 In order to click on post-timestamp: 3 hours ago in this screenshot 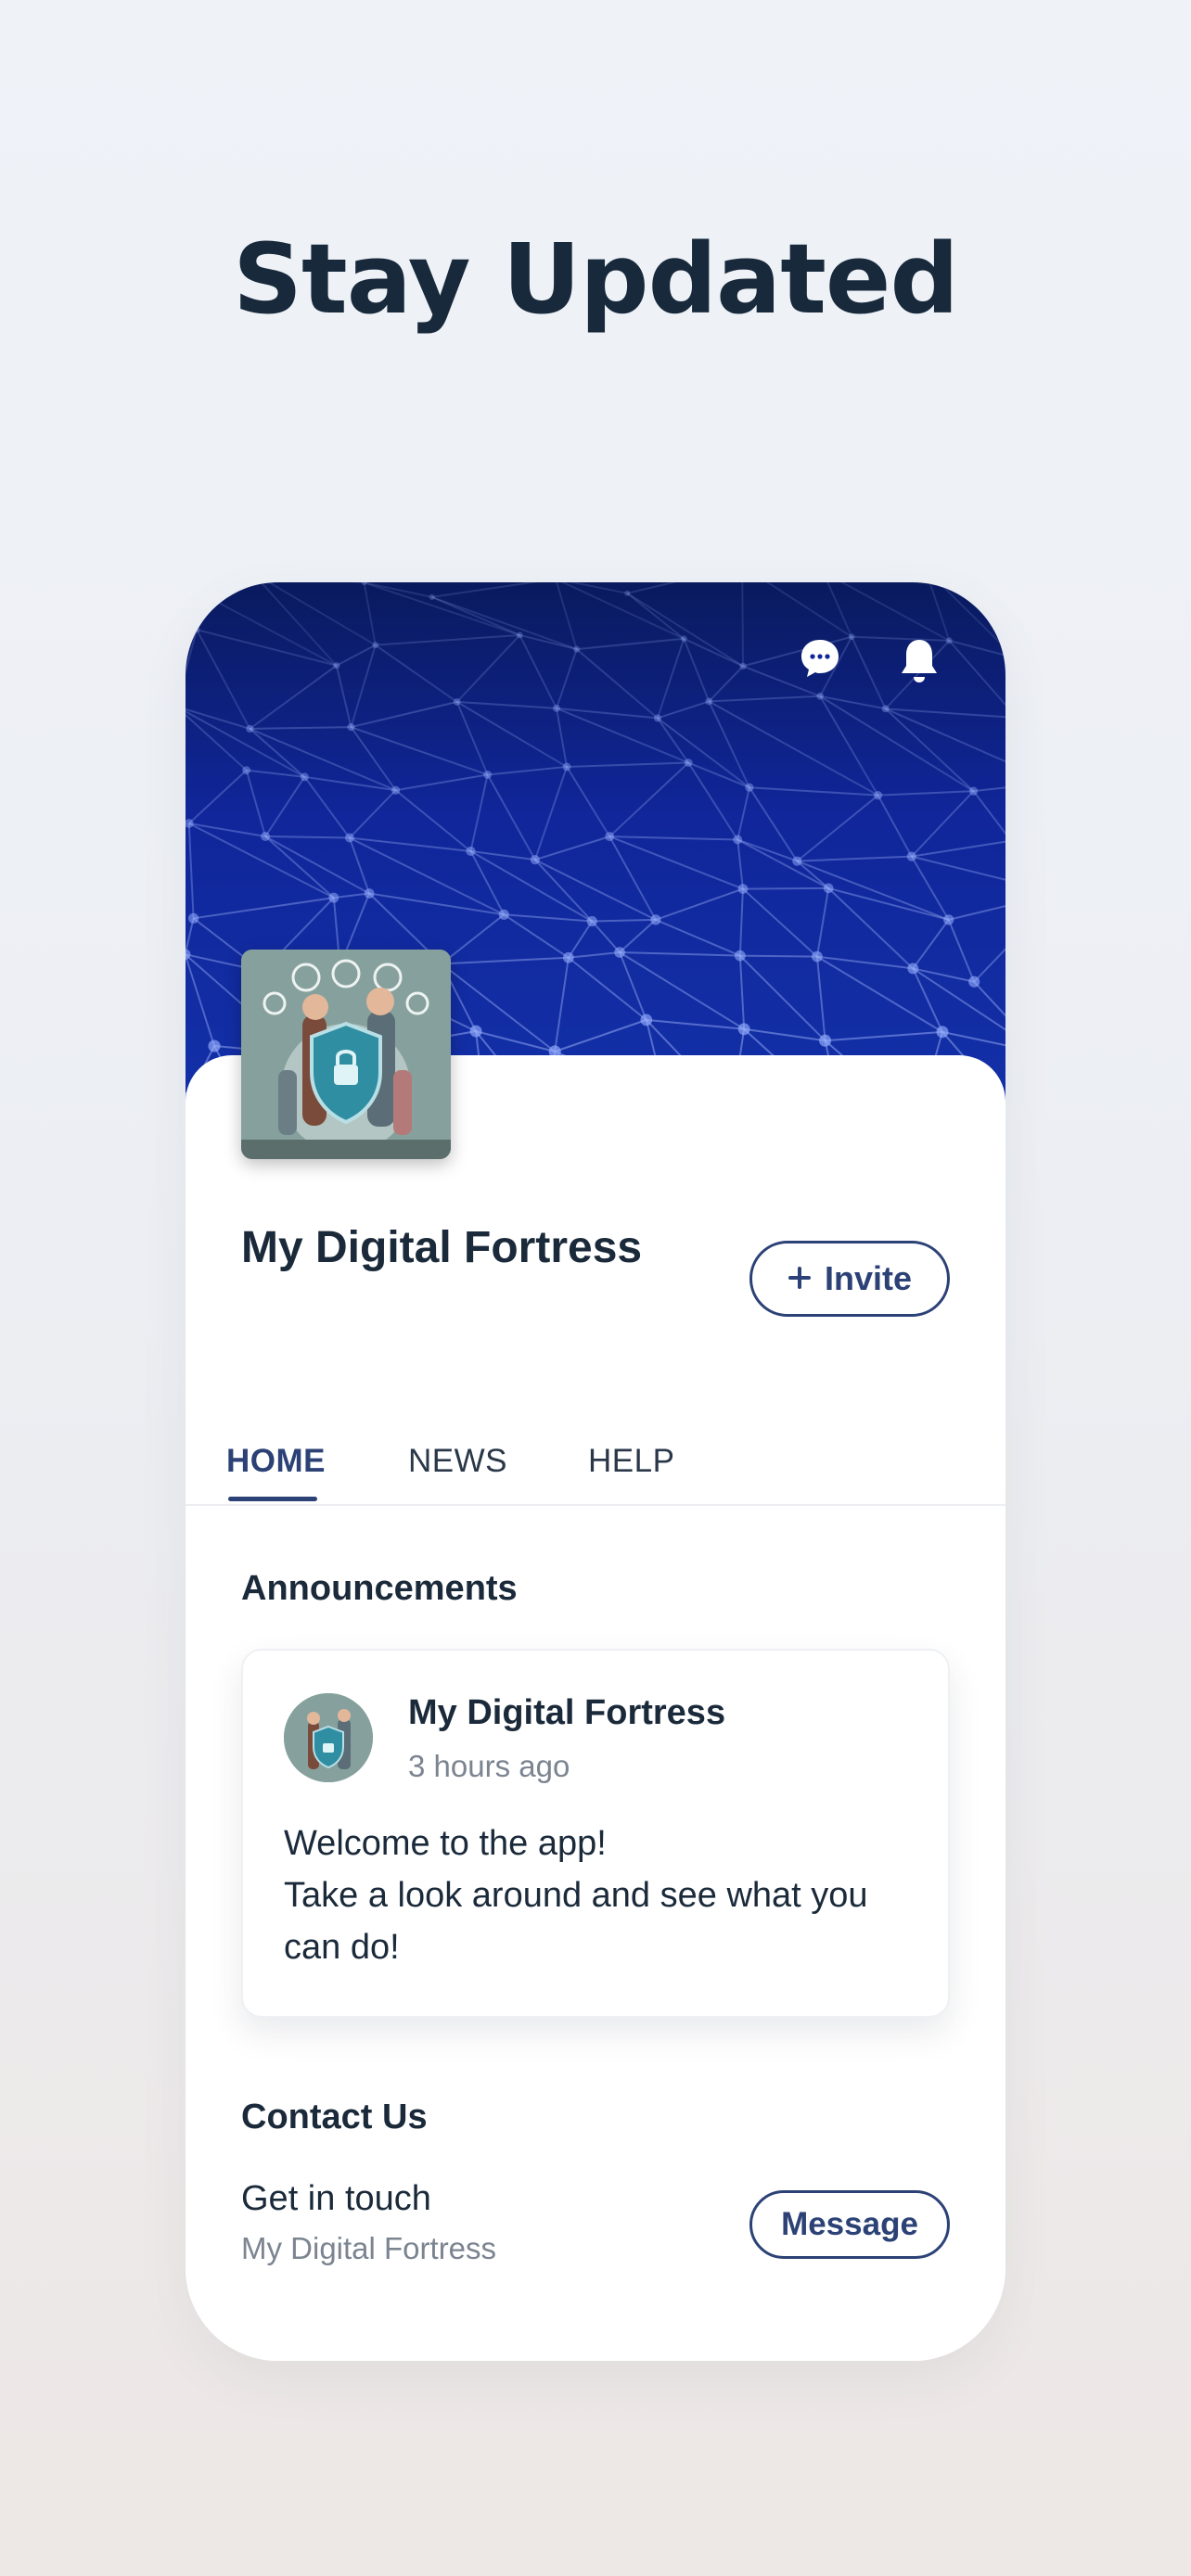, I will do `click(489, 1766)`.